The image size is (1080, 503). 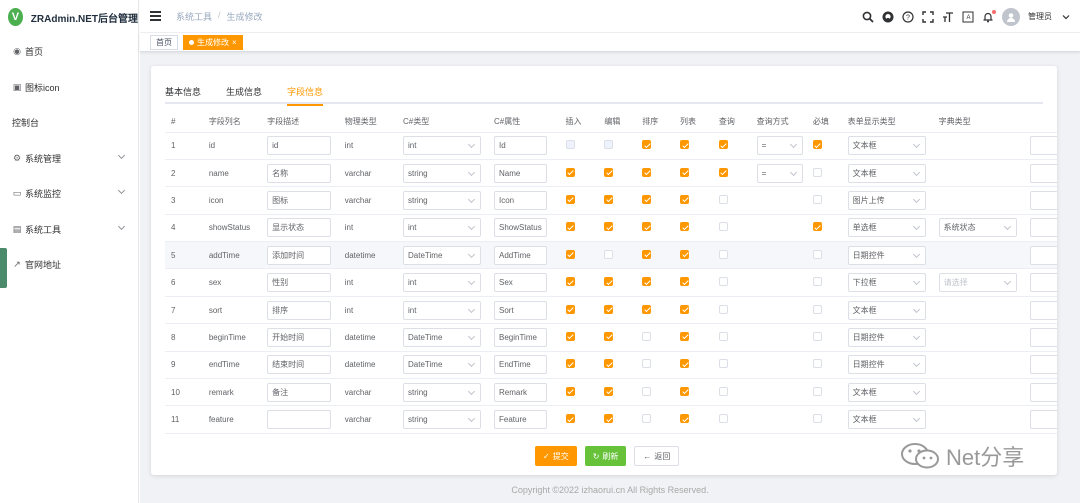 What do you see at coordinates (164, 42) in the screenshot?
I see `tag-home: 首页` at bounding box center [164, 42].